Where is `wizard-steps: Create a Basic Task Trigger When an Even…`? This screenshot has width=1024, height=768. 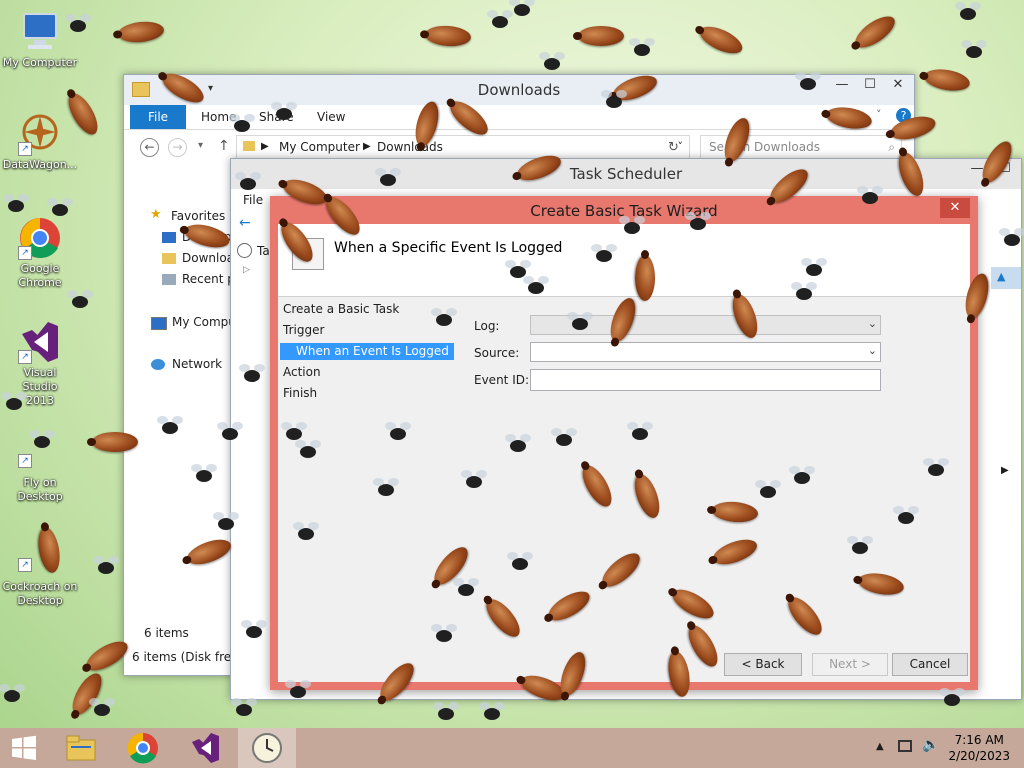
wizard-steps: Create a Basic Task Trigger When an Even… is located at coordinates (368, 490).